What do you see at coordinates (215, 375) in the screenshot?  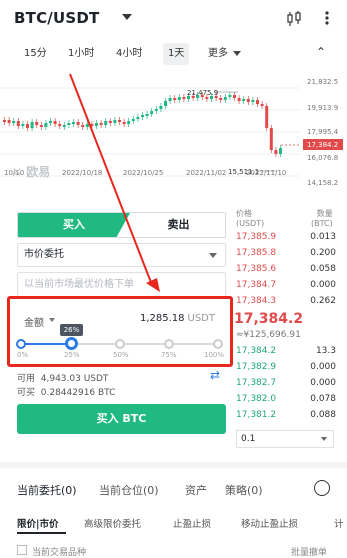 I see `transfer-icon: ⇄` at bounding box center [215, 375].